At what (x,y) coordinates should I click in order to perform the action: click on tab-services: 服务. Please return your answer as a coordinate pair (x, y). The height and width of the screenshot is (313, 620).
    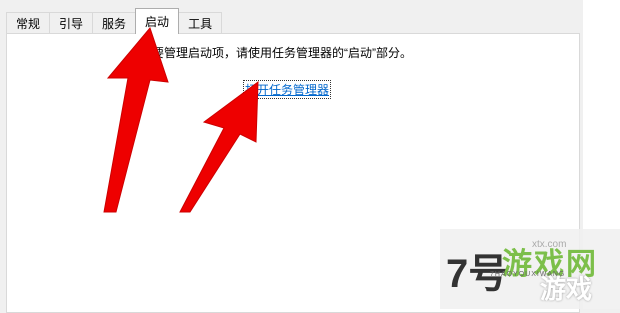
    Looking at the image, I should click on (114, 23).